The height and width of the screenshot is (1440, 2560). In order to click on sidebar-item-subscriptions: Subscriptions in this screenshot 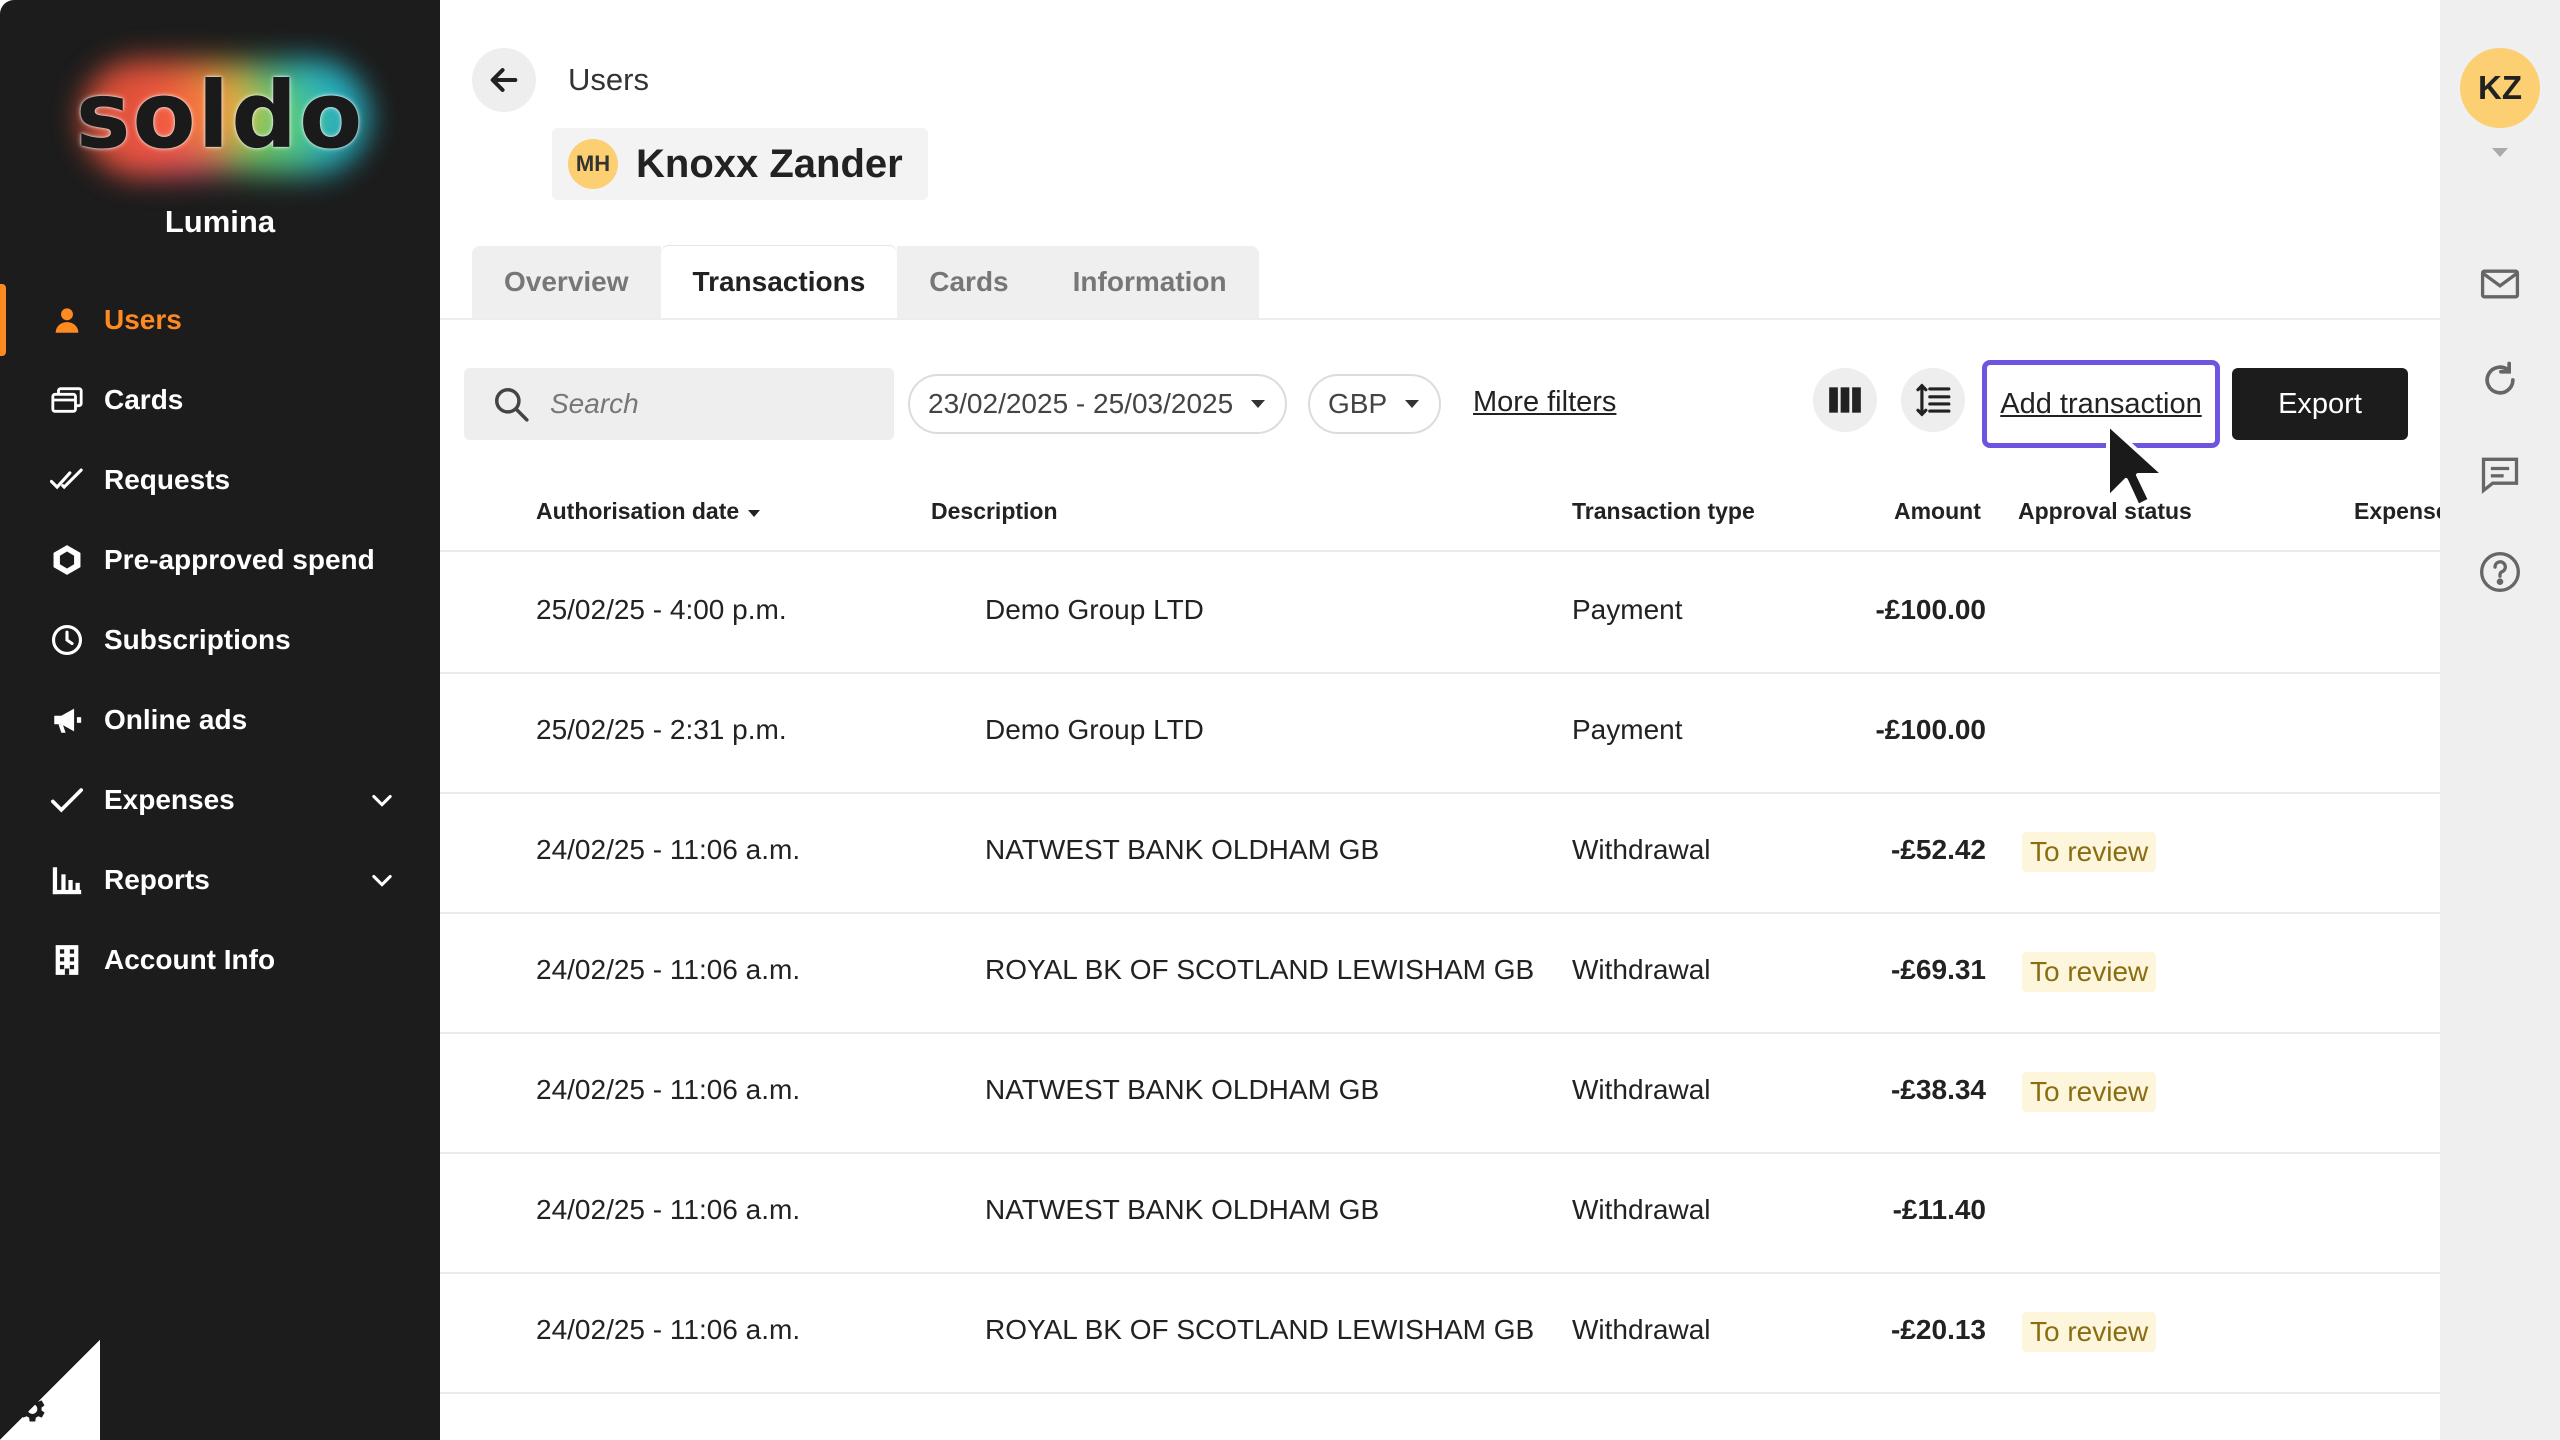, I will do `click(220, 640)`.